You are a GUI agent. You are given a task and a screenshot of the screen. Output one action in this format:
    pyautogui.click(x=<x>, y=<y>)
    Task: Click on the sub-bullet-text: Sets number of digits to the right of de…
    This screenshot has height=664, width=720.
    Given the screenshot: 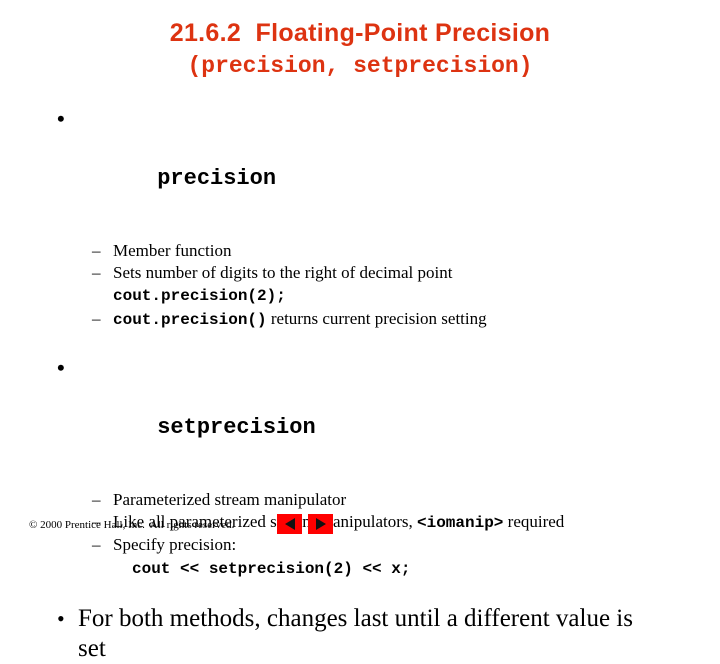 What is the action you would take?
    pyautogui.click(x=283, y=272)
    